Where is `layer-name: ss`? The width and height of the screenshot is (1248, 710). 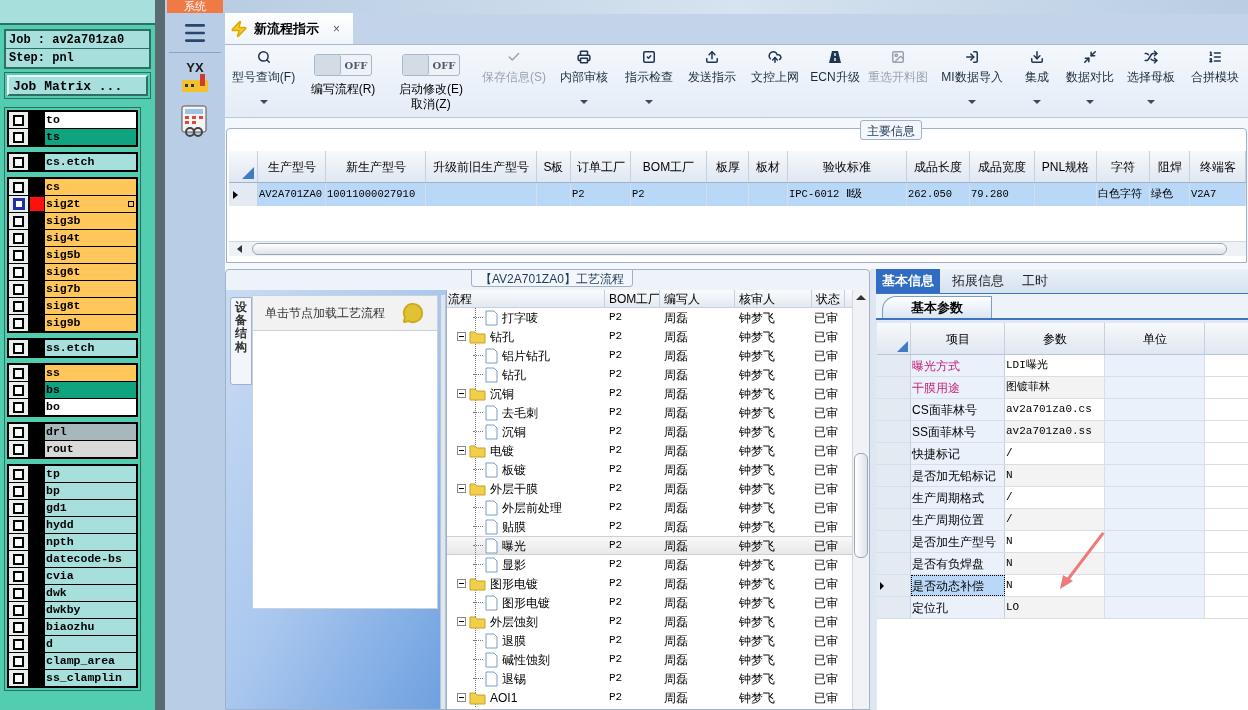 layer-name: ss is located at coordinates (90, 373).